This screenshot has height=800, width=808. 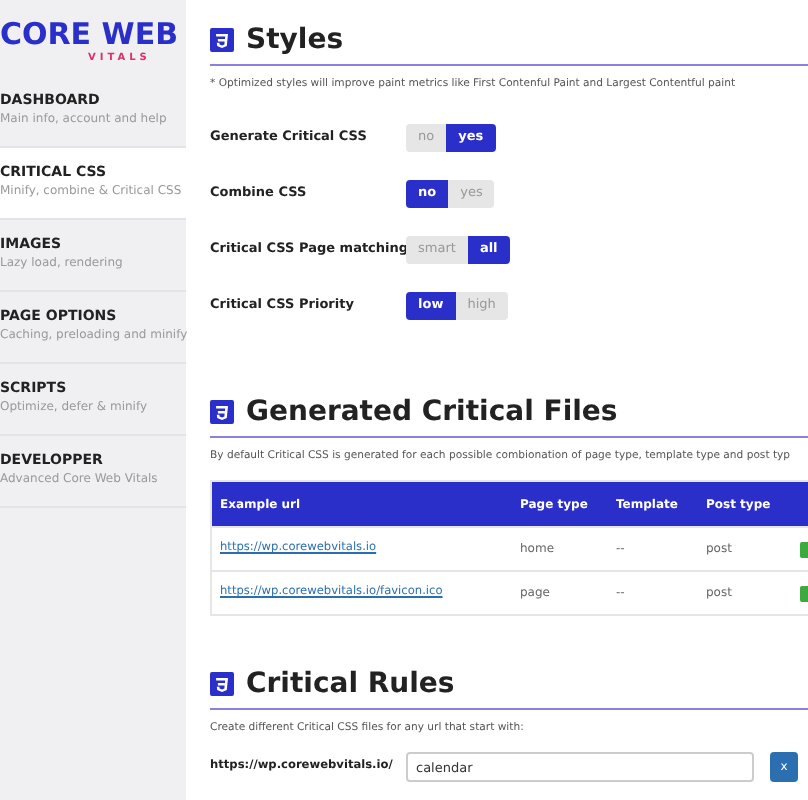 What do you see at coordinates (350, 684) in the screenshot?
I see `section-title: Critical Rules` at bounding box center [350, 684].